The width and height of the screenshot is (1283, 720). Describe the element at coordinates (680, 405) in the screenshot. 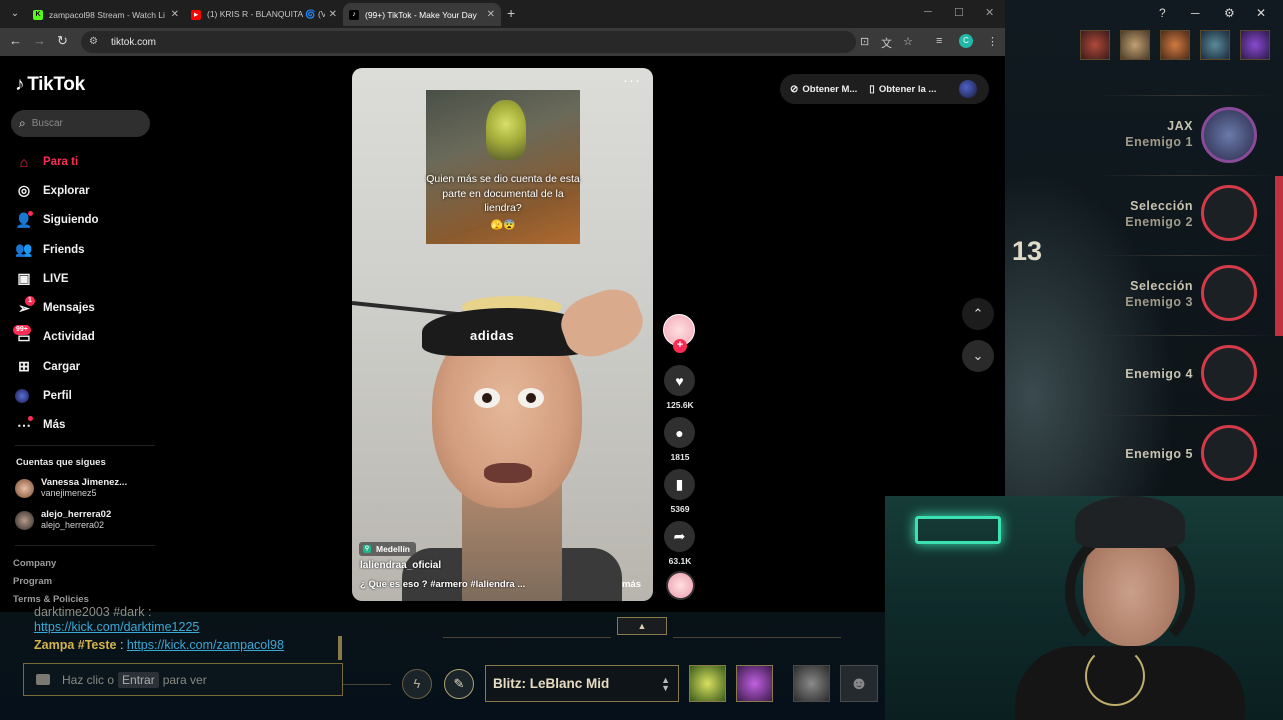

I see `likes-count: 125.6K` at that location.